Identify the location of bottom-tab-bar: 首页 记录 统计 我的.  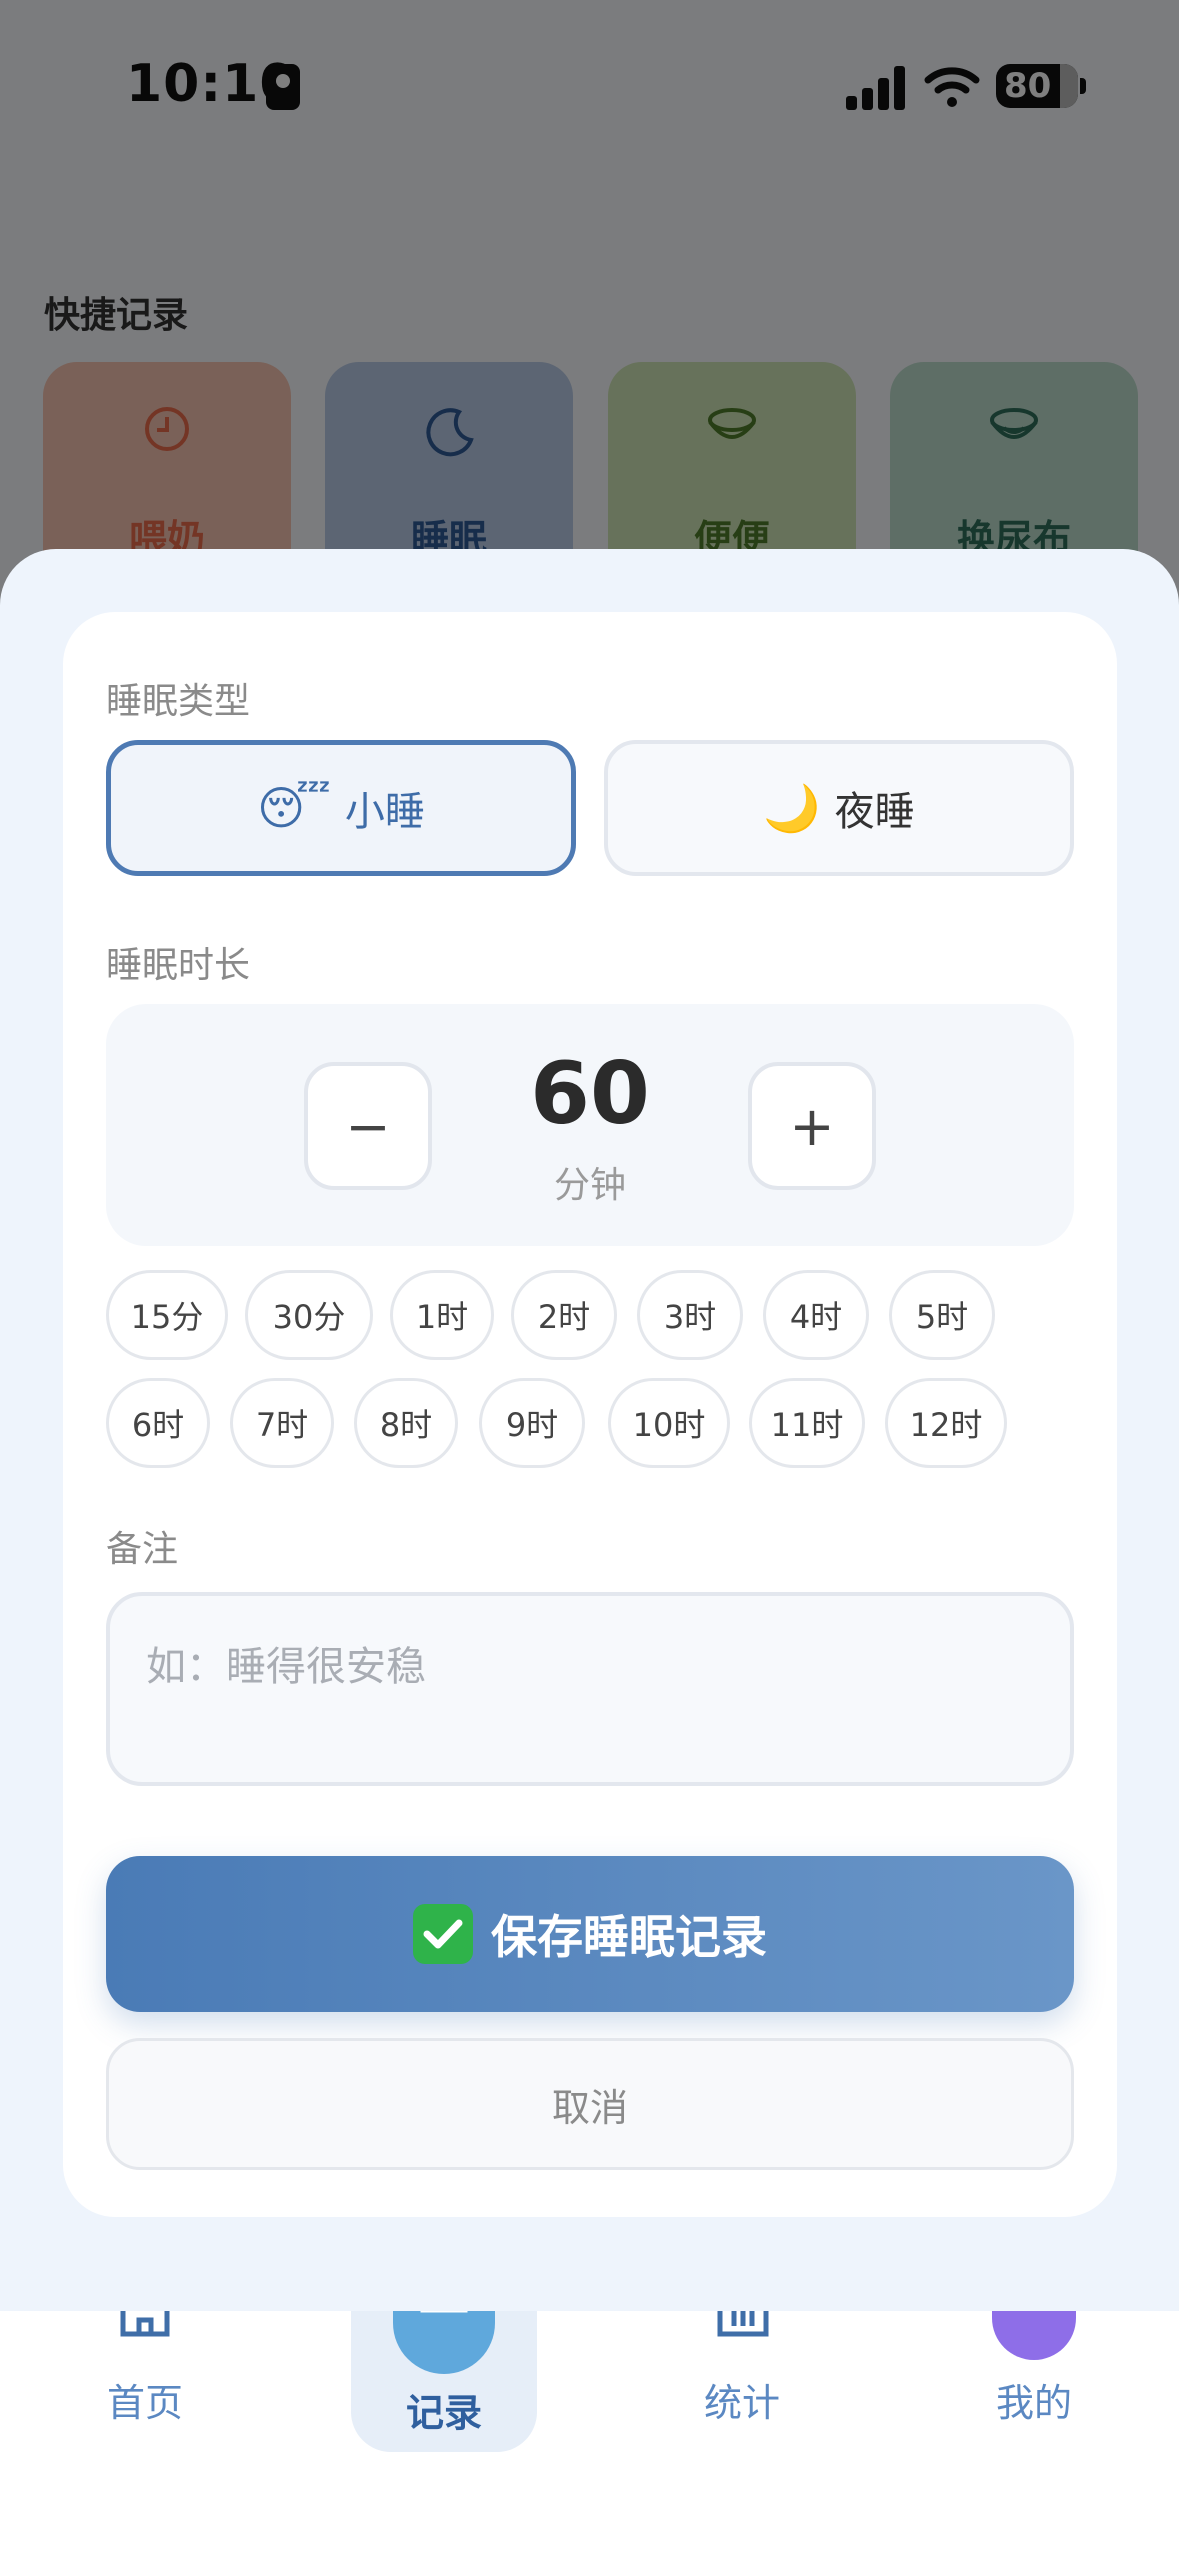
(589, 2418).